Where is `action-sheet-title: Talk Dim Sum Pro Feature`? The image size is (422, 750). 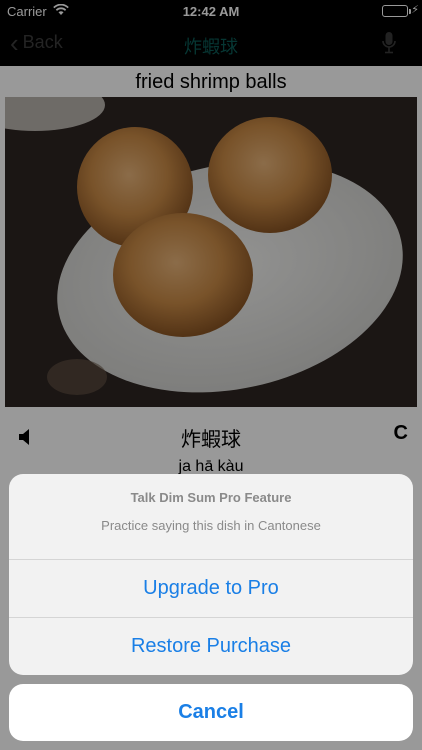
action-sheet-title: Talk Dim Sum Pro Feature is located at coordinates (211, 497).